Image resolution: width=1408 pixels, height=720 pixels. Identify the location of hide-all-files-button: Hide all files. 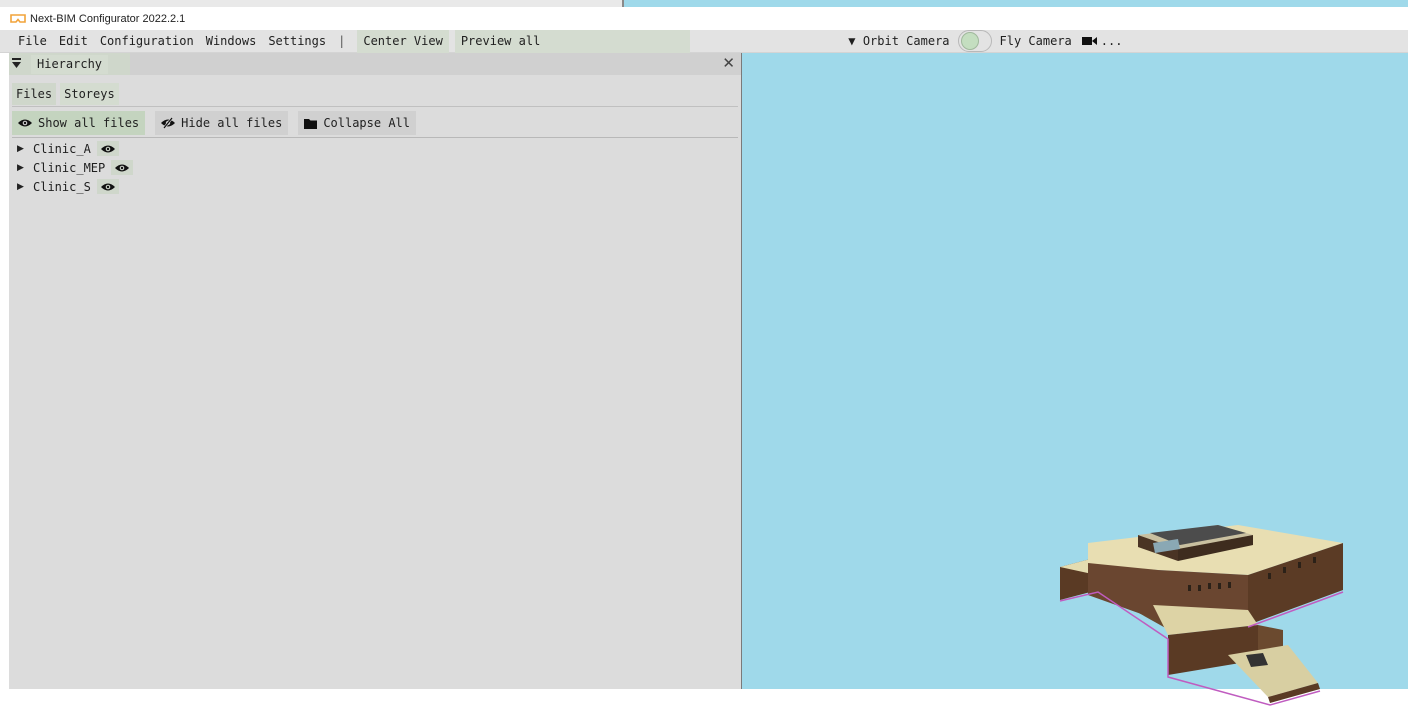
(222, 123).